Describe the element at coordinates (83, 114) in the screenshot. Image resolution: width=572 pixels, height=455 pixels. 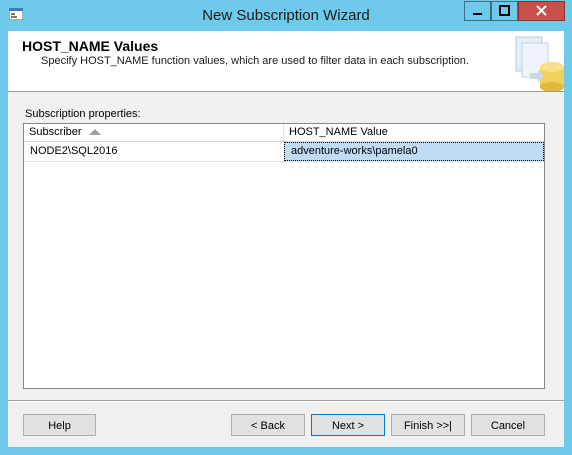
I see `subscription-properties-label: Subscription properties:` at that location.